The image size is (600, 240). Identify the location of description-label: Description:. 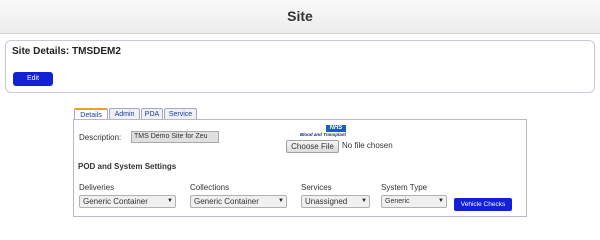
(100, 137).